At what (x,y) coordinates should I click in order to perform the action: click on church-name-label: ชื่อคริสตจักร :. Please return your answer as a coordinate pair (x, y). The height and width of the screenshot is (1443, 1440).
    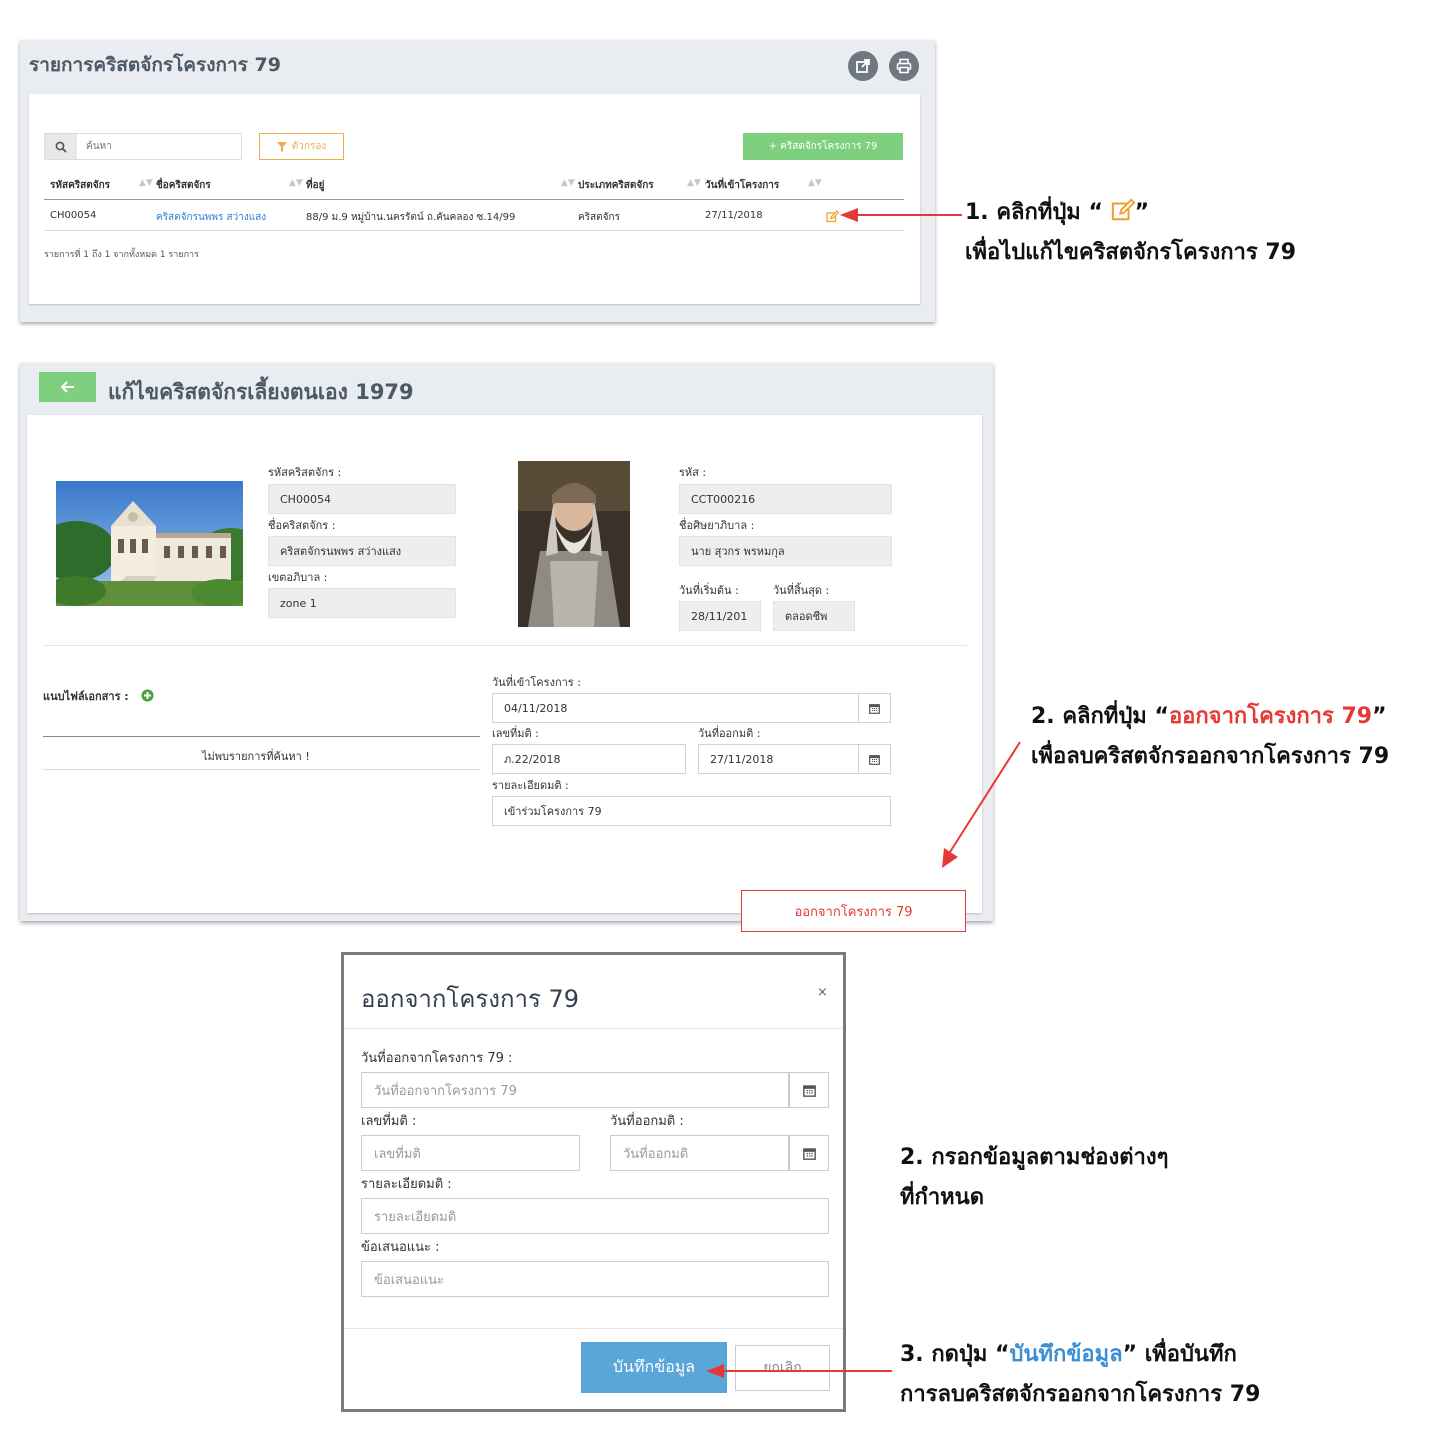
    Looking at the image, I should click on (302, 525).